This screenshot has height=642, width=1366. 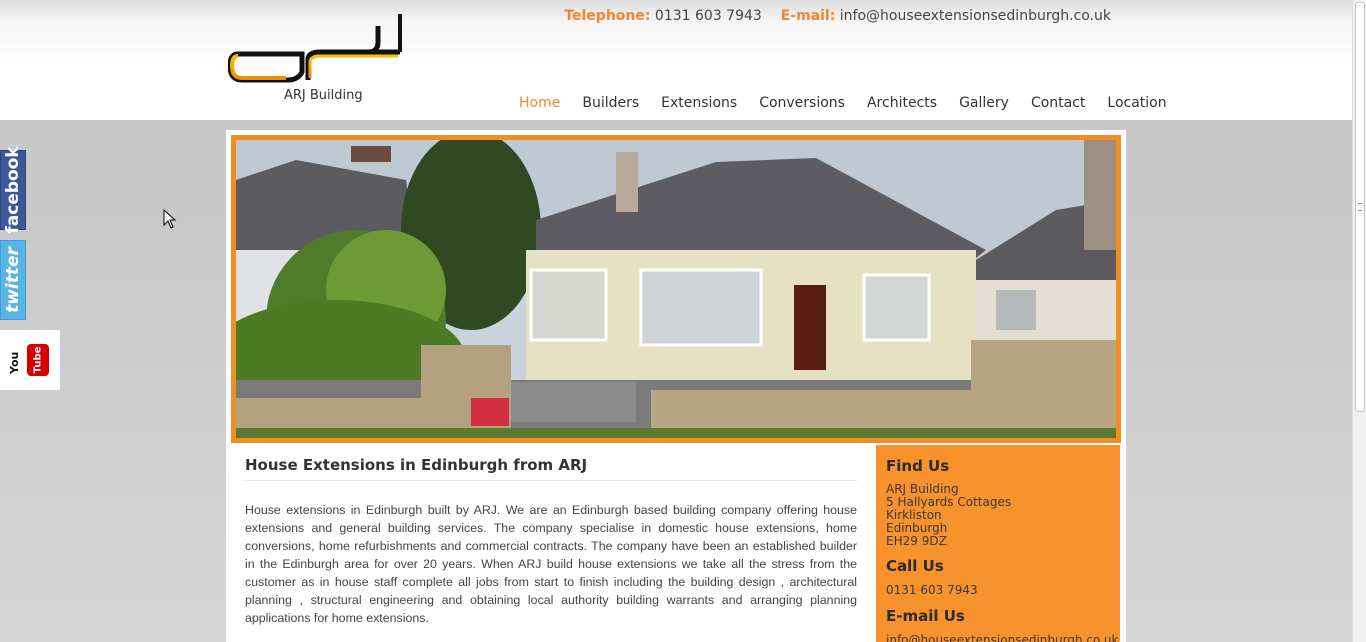 What do you see at coordinates (539, 103) in the screenshot?
I see `nav-home: Home` at bounding box center [539, 103].